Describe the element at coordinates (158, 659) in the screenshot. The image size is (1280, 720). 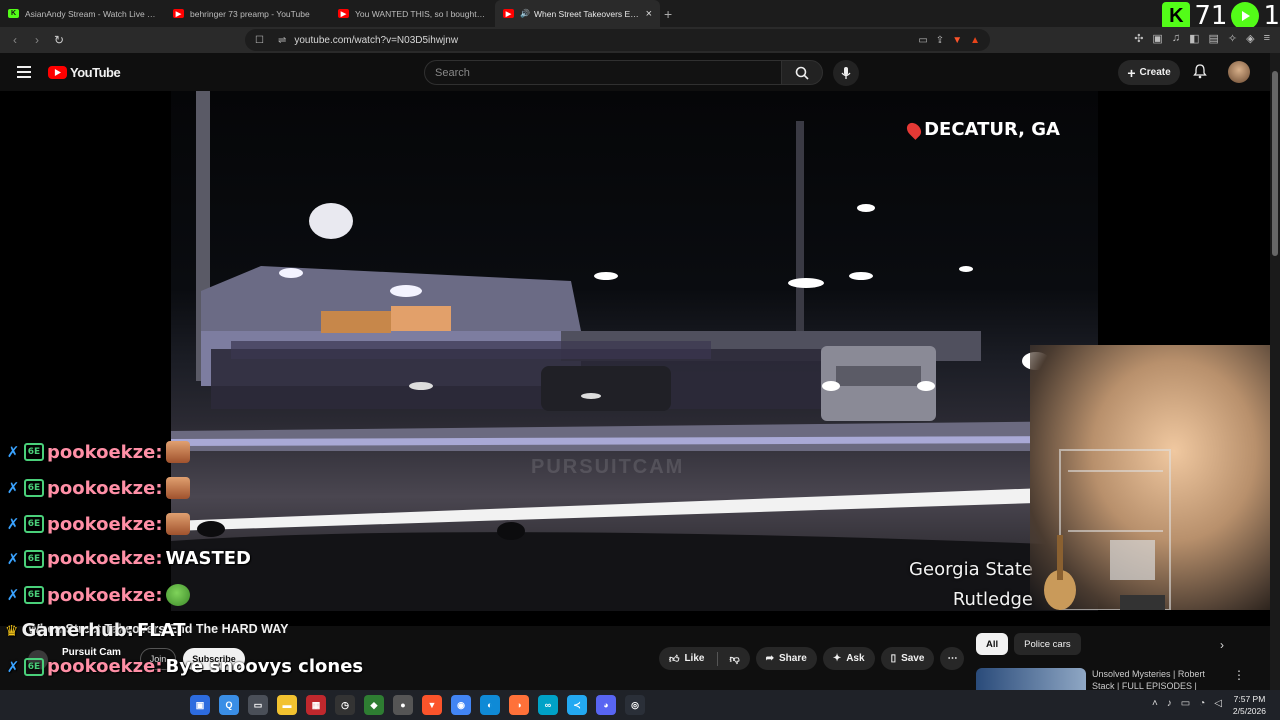
I see `join-button: Join` at that location.